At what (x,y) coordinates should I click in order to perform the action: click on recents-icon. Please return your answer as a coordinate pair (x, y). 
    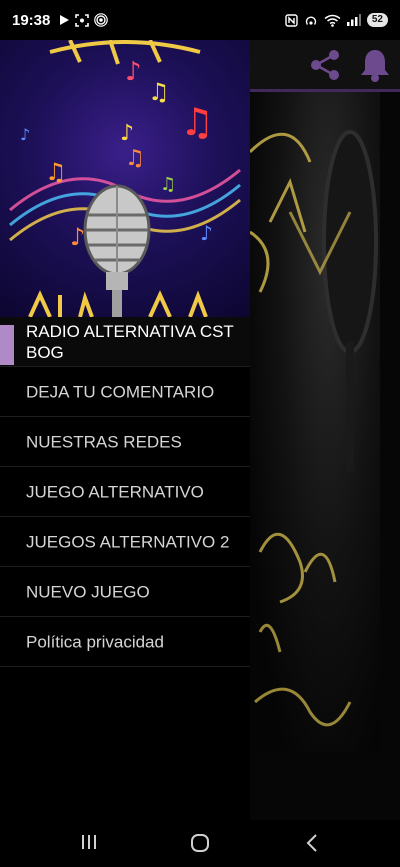
    Looking at the image, I should click on (89, 842).